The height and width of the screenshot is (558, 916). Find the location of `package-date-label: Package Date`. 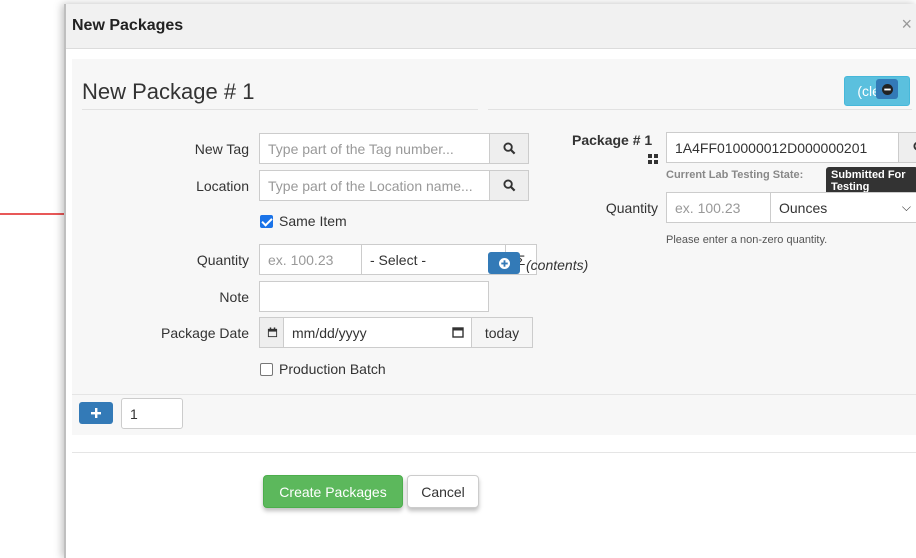

package-date-label: Package Date is located at coordinates (205, 333).